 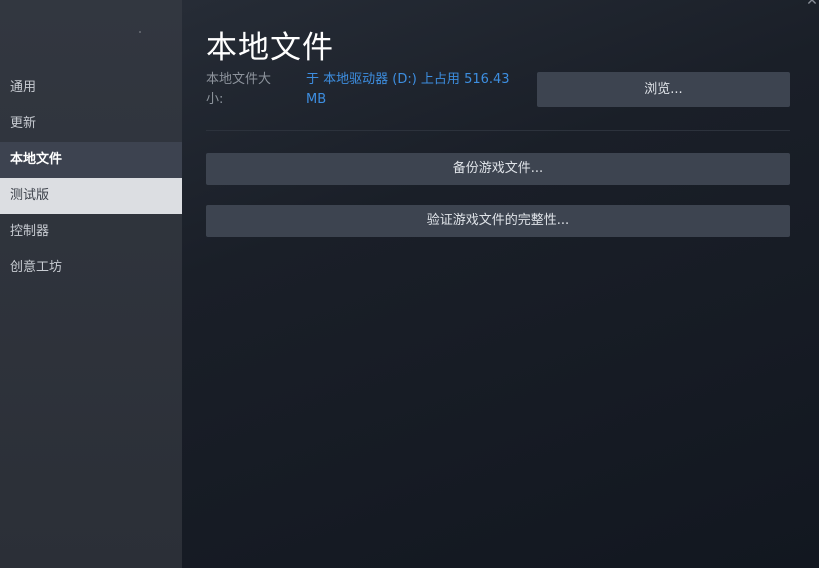 What do you see at coordinates (91, 88) in the screenshot?
I see `sidebar-item-general: 通用` at bounding box center [91, 88].